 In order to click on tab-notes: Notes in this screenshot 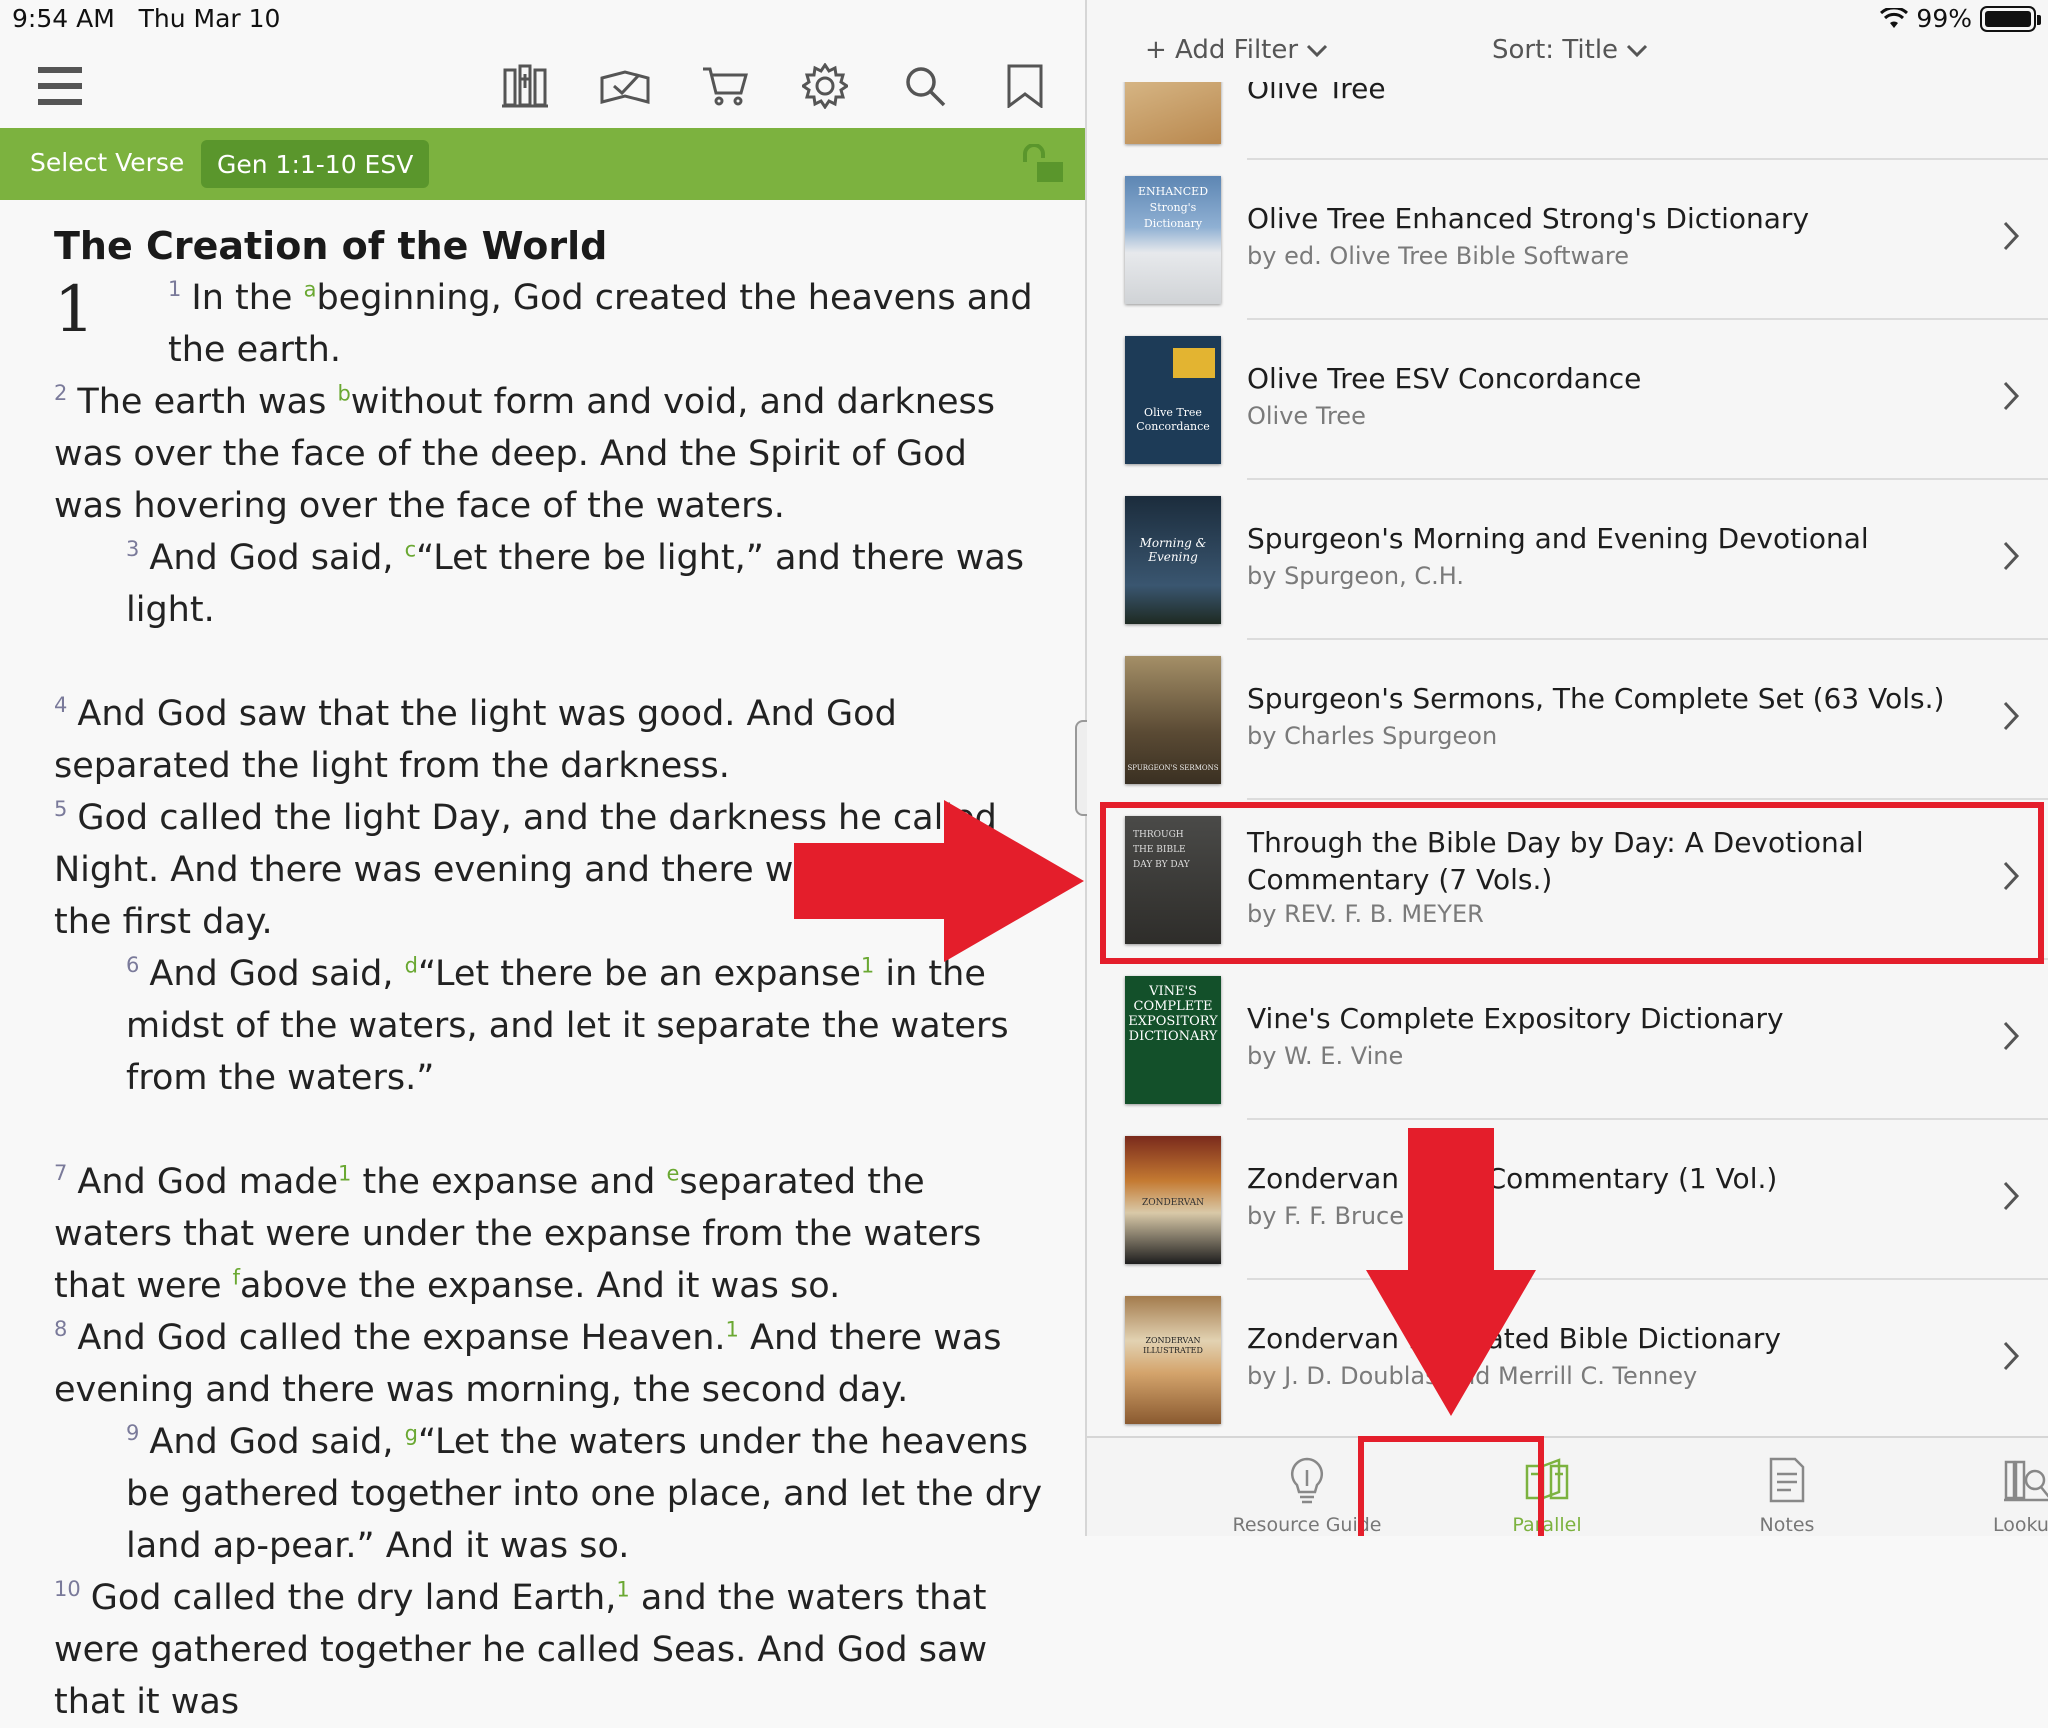, I will do `click(1787, 1488)`.